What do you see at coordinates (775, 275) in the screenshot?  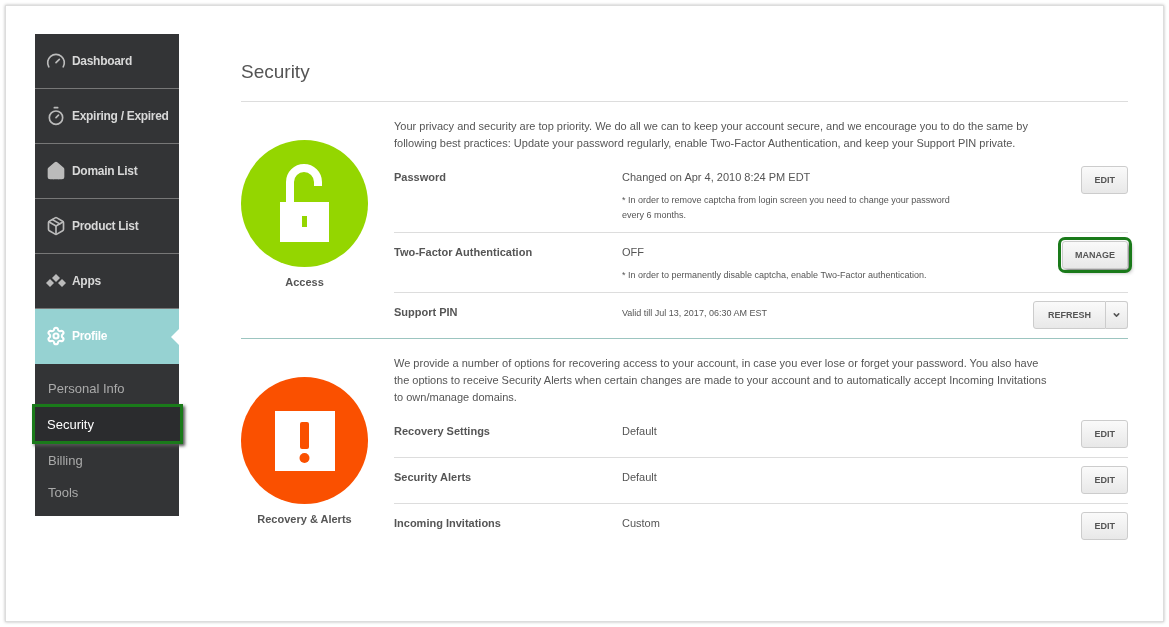 I see `setting-note: * In order to permanently disable captcha, enable Two-Factor authentication.` at bounding box center [775, 275].